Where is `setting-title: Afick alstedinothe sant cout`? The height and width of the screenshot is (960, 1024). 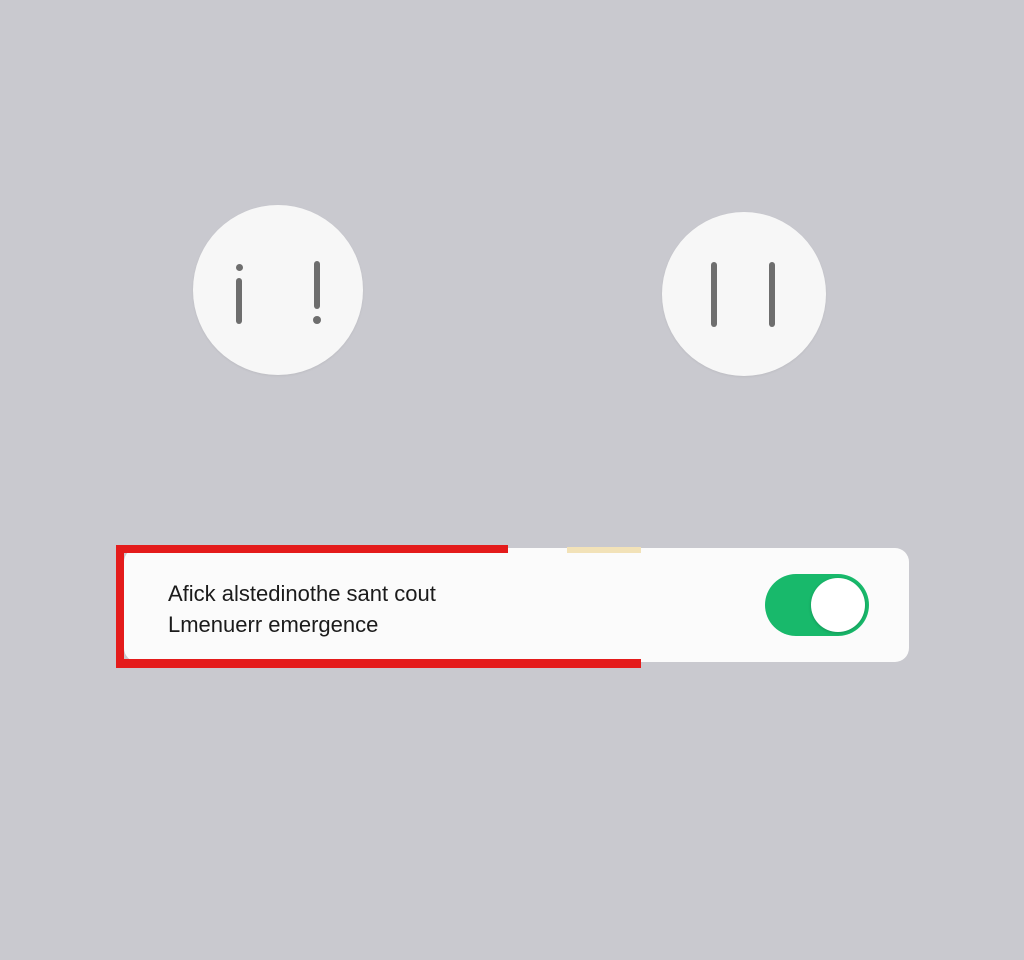
setting-title: Afick alstedinothe sant cout is located at coordinates (302, 593).